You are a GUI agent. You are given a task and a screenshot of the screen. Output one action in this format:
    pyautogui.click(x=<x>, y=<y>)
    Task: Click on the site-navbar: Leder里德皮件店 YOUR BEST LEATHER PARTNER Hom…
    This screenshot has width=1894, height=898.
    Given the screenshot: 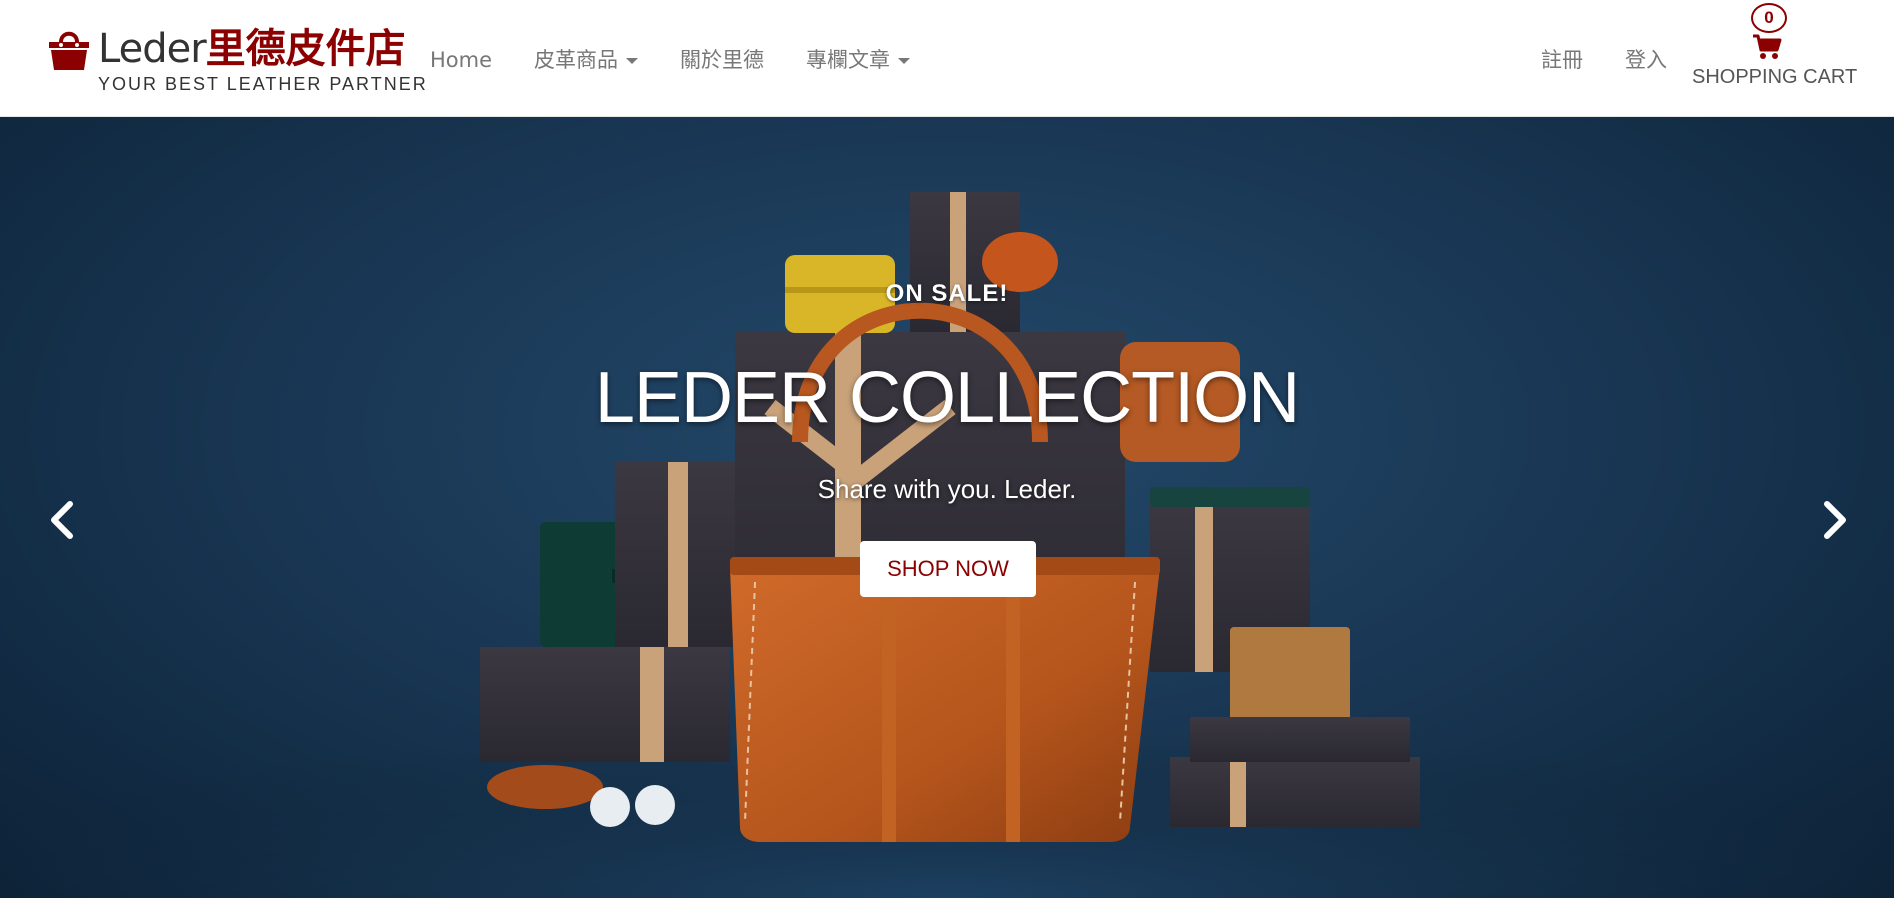 What is the action you would take?
    pyautogui.click(x=947, y=58)
    